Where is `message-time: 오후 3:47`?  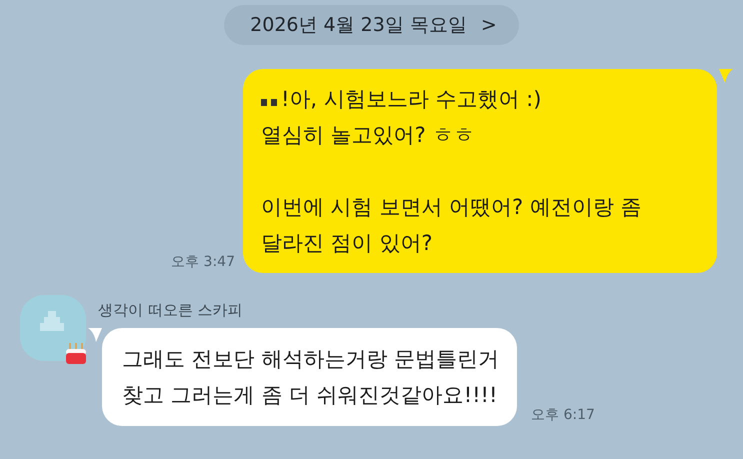
message-time: 오후 3:47 is located at coordinates (203, 262).